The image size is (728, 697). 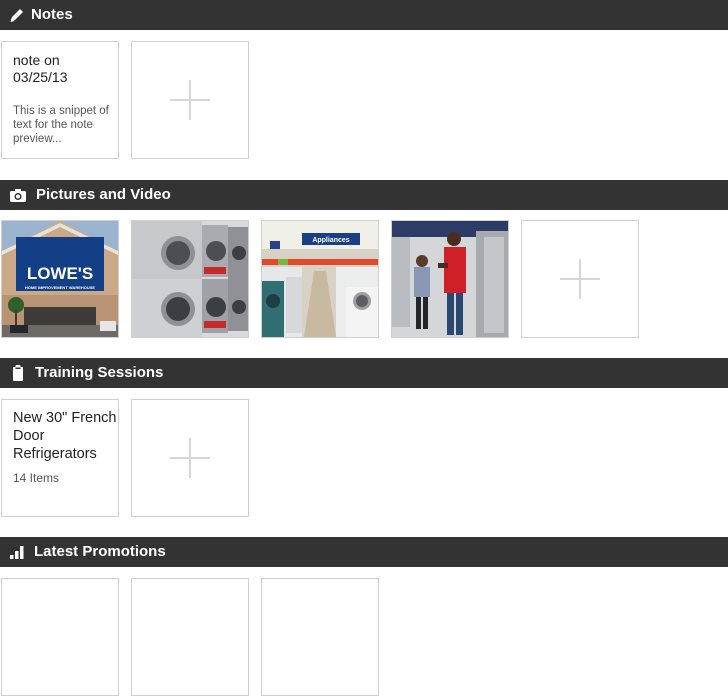 I want to click on store-front-photo: LOWE'S HOME IMPROVEMENT WAREHOUSE, so click(x=60, y=279).